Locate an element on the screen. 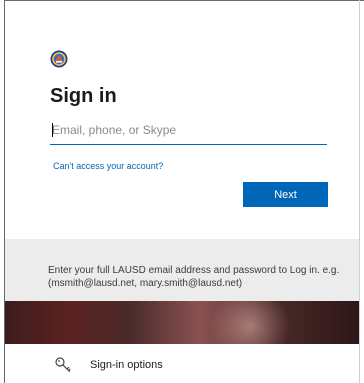 This screenshot has height=383, width=364. next-button: Next is located at coordinates (285, 194).